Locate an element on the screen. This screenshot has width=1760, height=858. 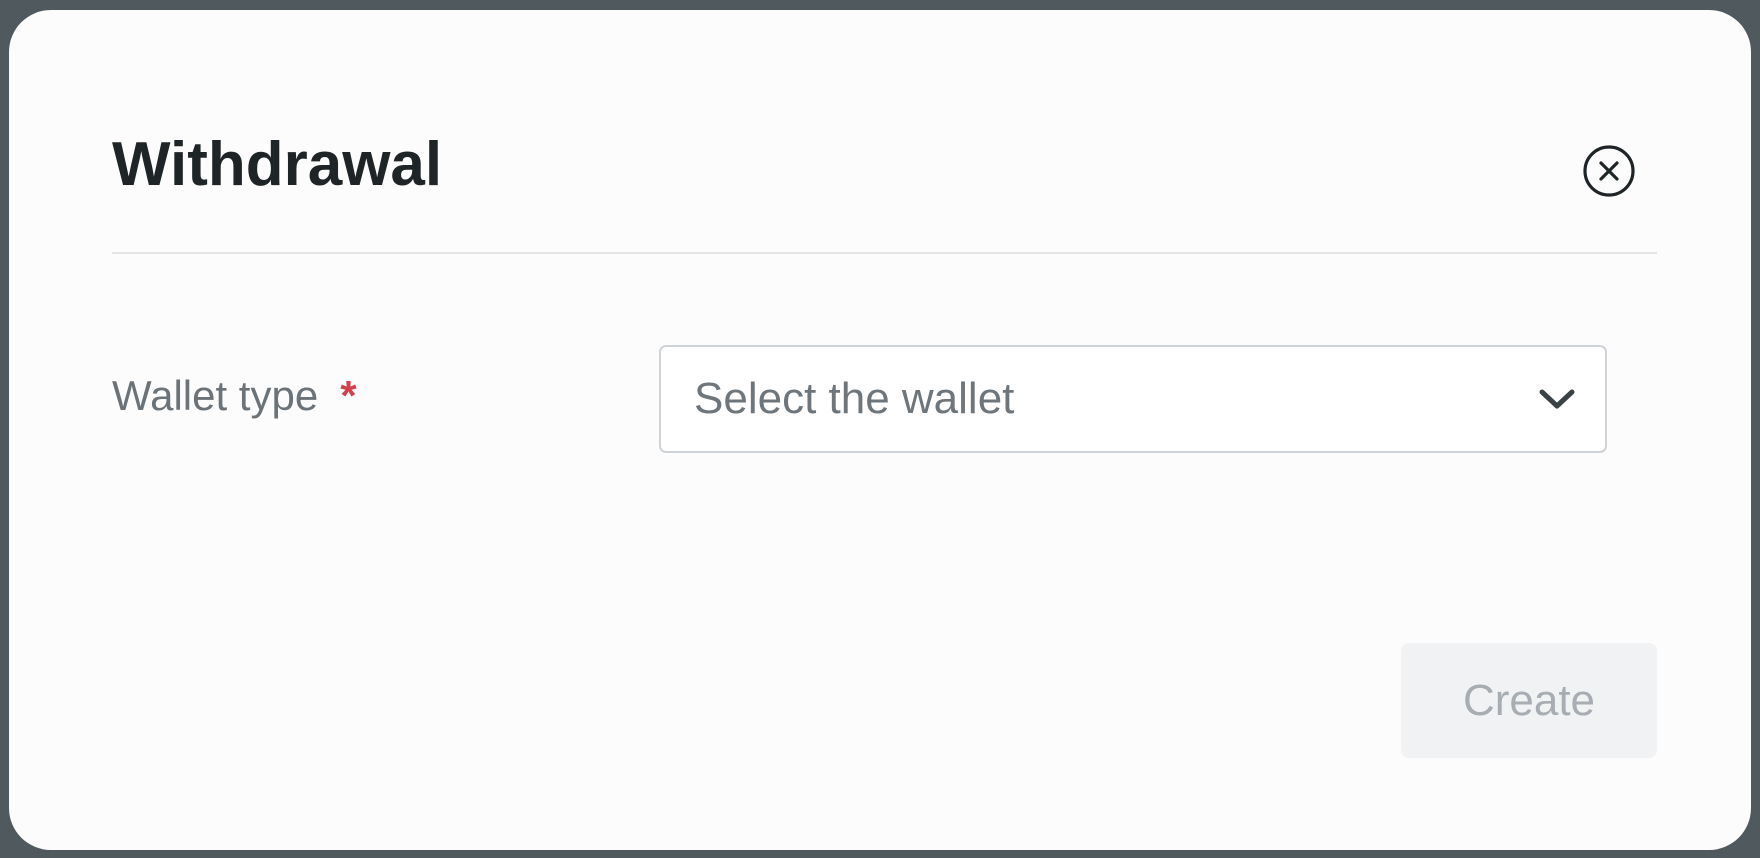
dialog-header: Withdrawal is located at coordinates (884, 187).